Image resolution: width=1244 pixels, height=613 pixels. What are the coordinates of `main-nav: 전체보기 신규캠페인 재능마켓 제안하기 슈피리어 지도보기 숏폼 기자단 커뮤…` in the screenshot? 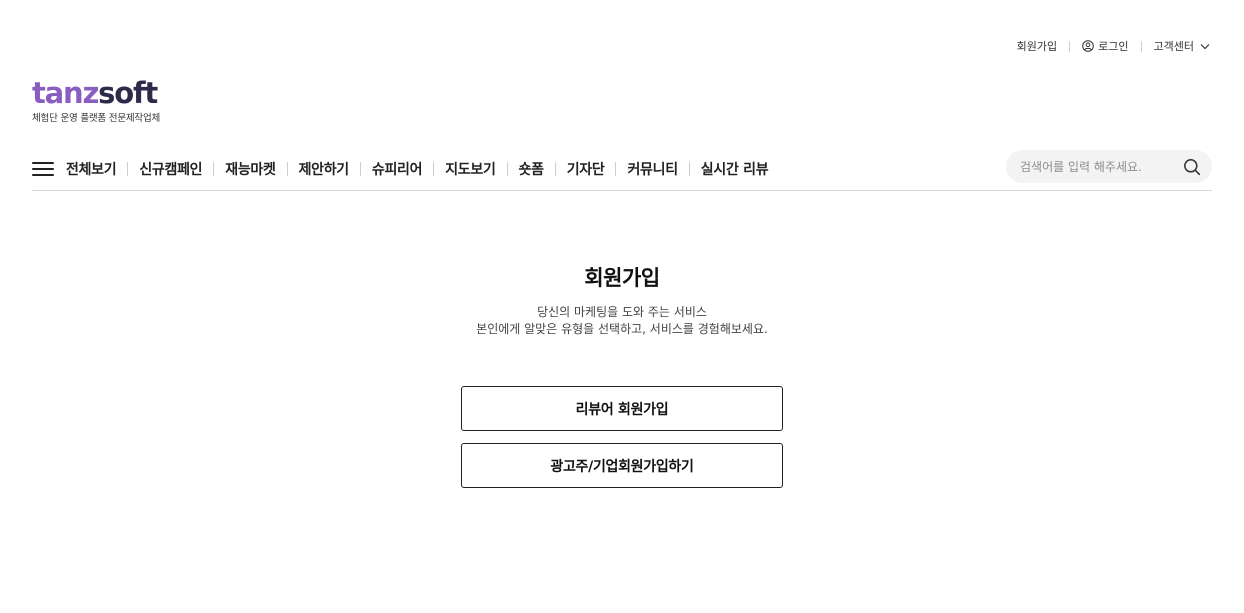 It's located at (622, 169).